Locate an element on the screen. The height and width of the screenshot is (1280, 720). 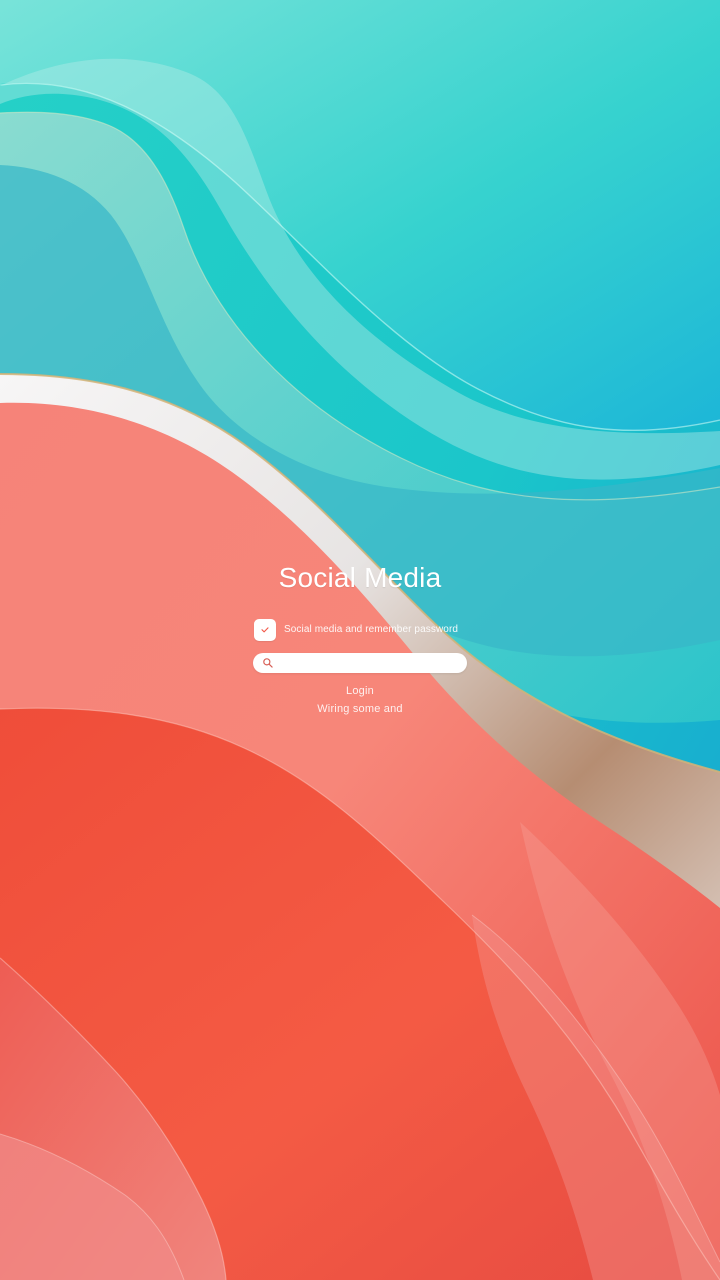
search-input is located at coordinates (369, 663).